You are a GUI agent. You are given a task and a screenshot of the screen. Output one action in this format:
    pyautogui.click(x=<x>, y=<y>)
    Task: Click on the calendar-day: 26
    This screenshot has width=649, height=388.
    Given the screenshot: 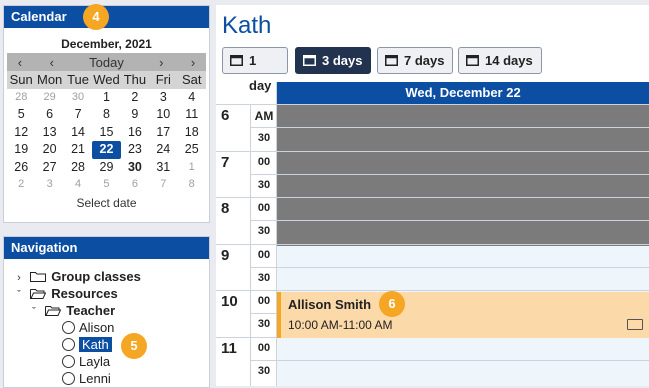 What is the action you would take?
    pyautogui.click(x=21, y=168)
    